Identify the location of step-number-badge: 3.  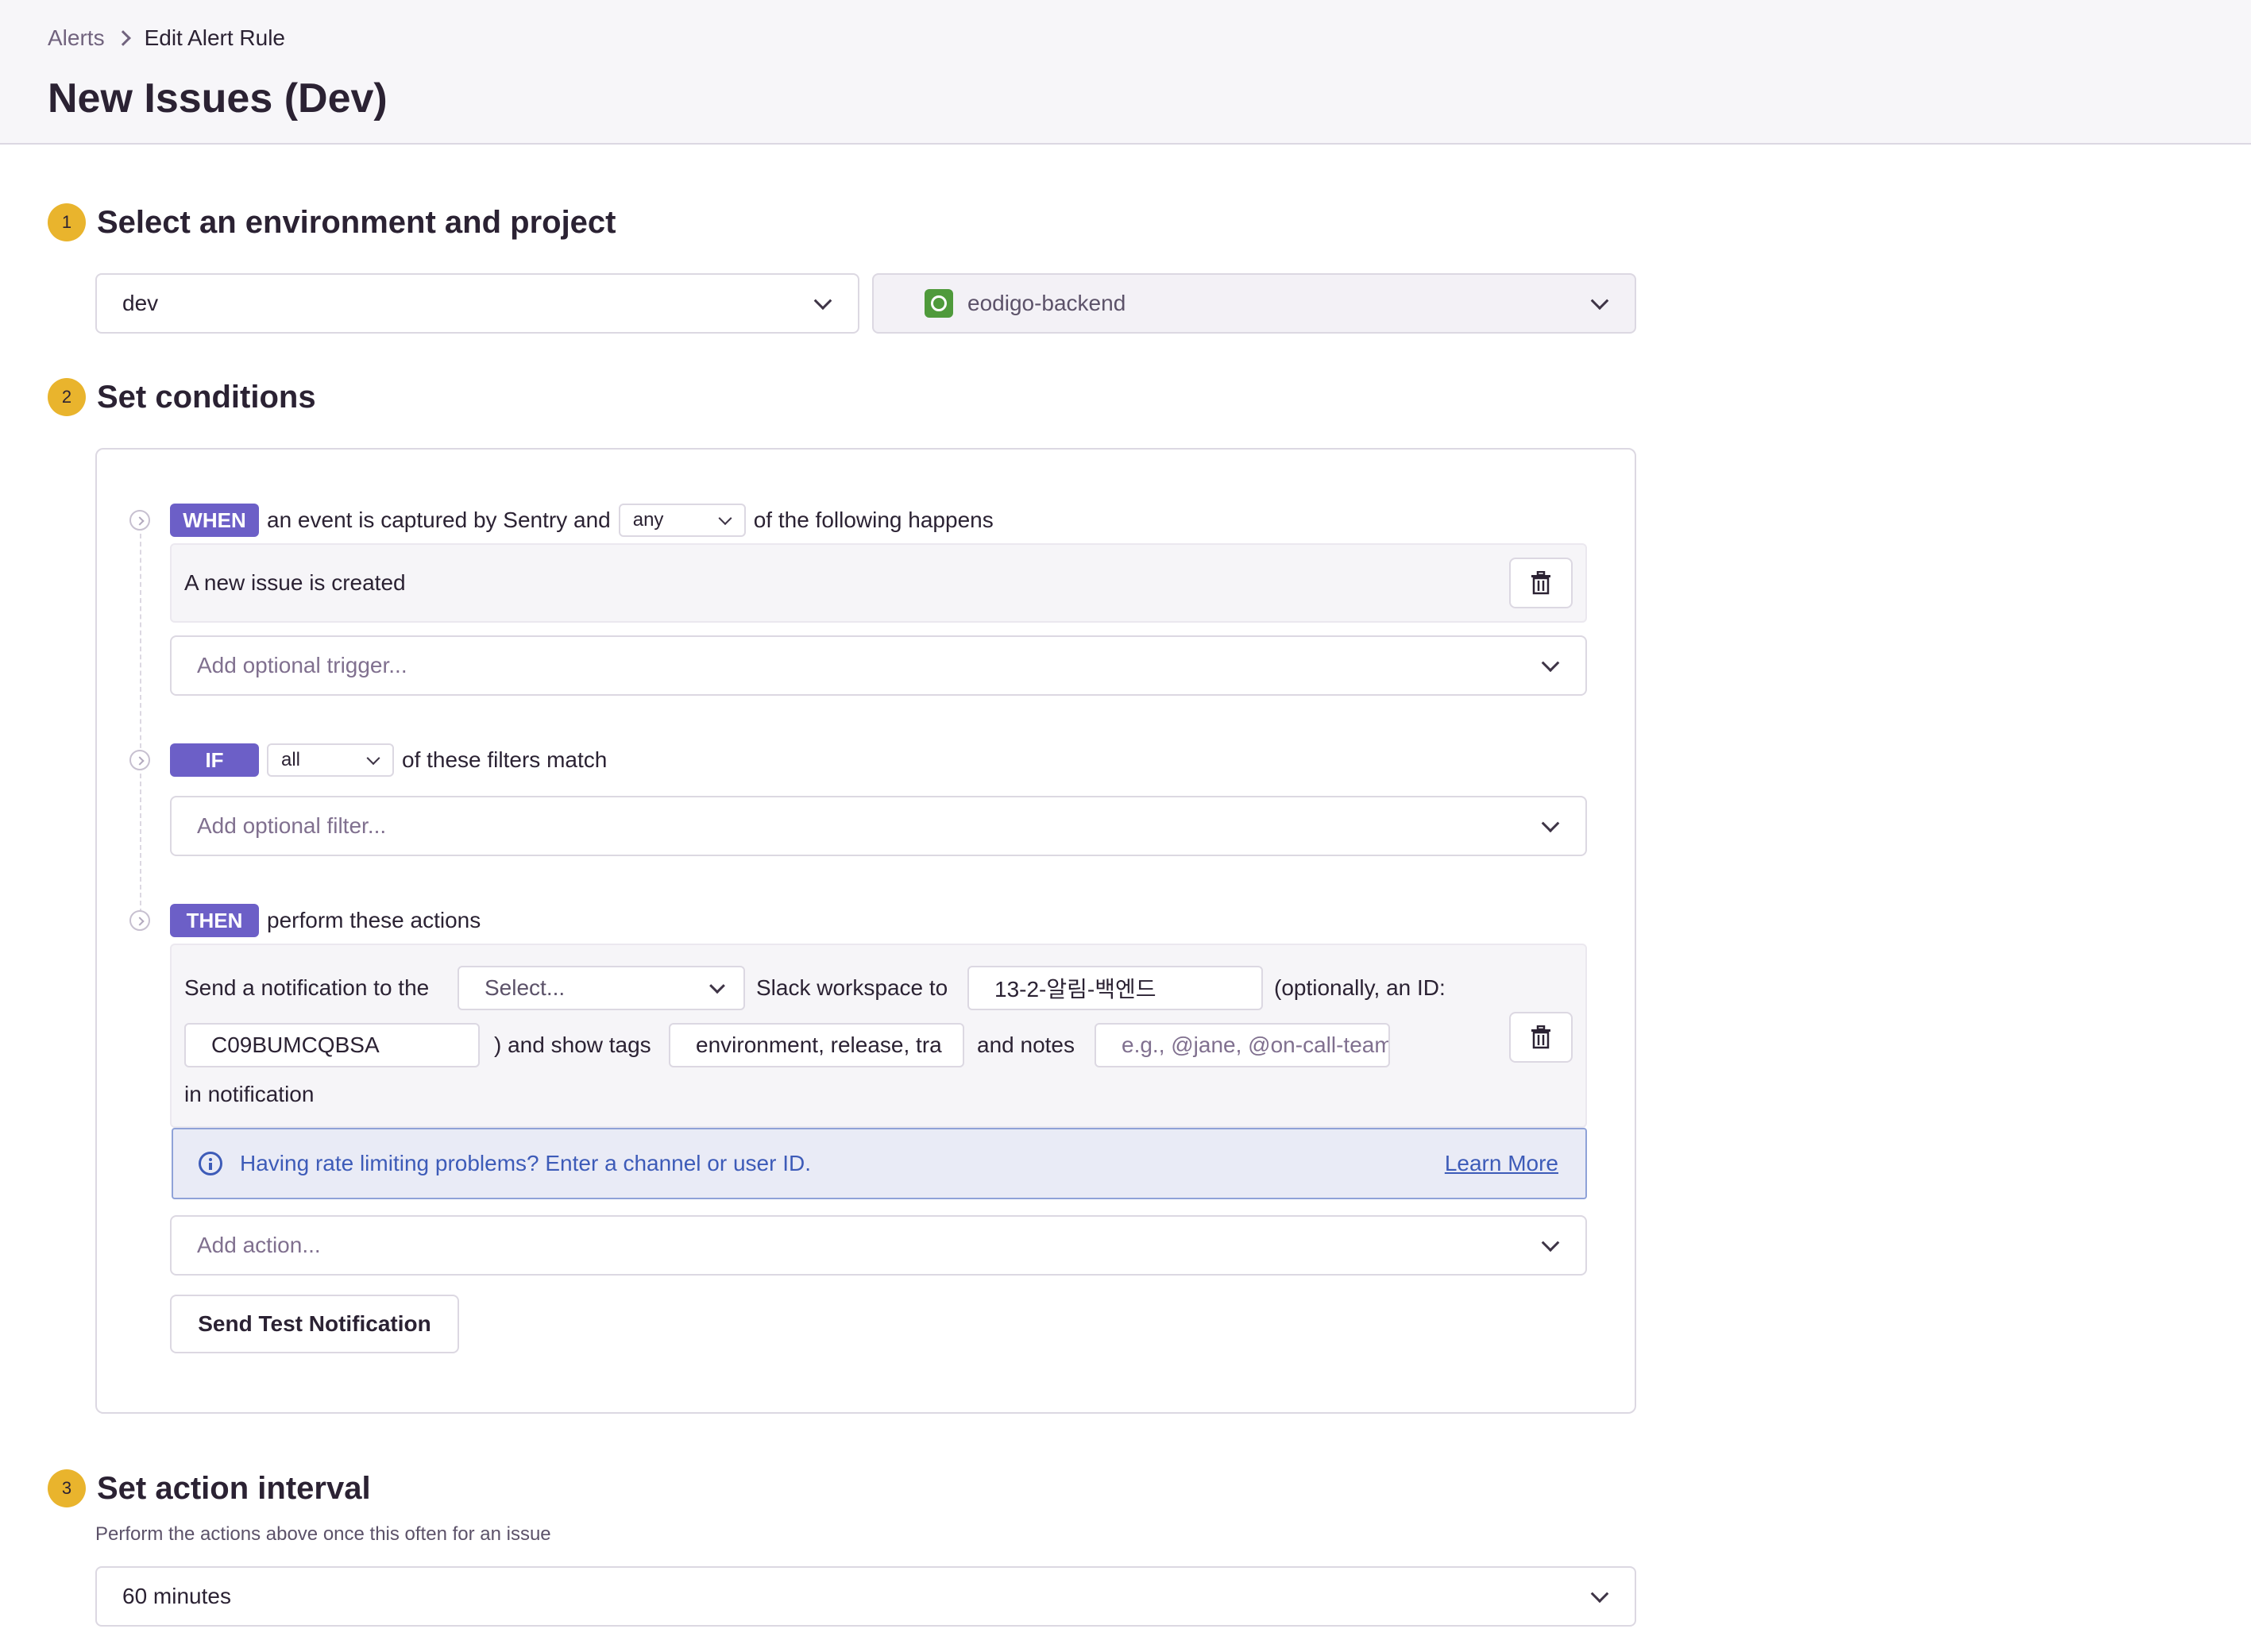
(67, 1488).